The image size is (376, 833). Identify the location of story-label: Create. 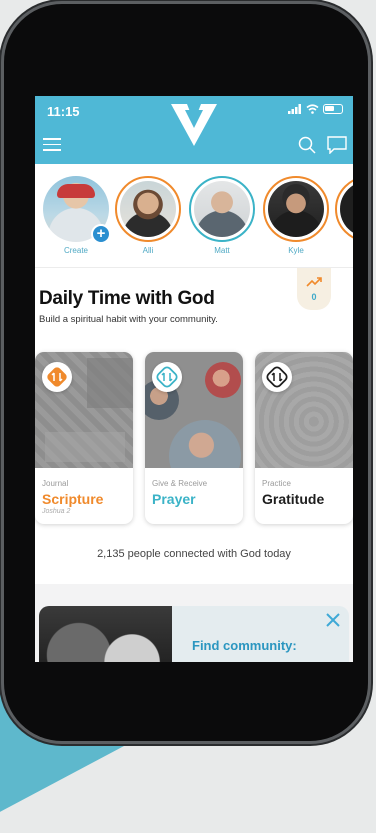
(75, 250).